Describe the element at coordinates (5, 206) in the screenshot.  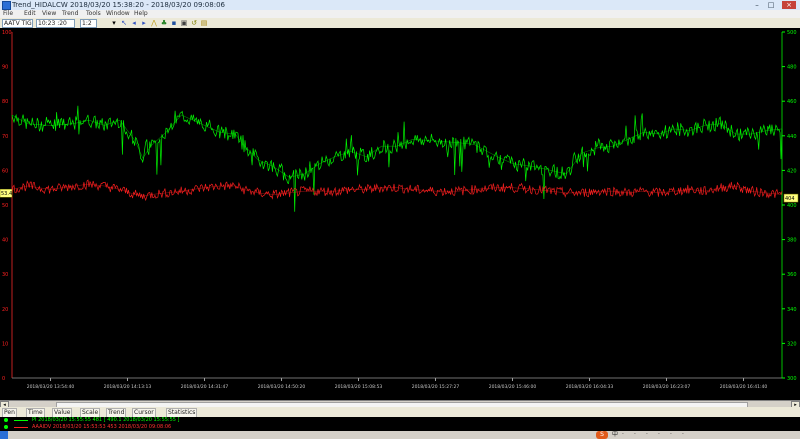
I see `left-tick-label: 50` at that location.